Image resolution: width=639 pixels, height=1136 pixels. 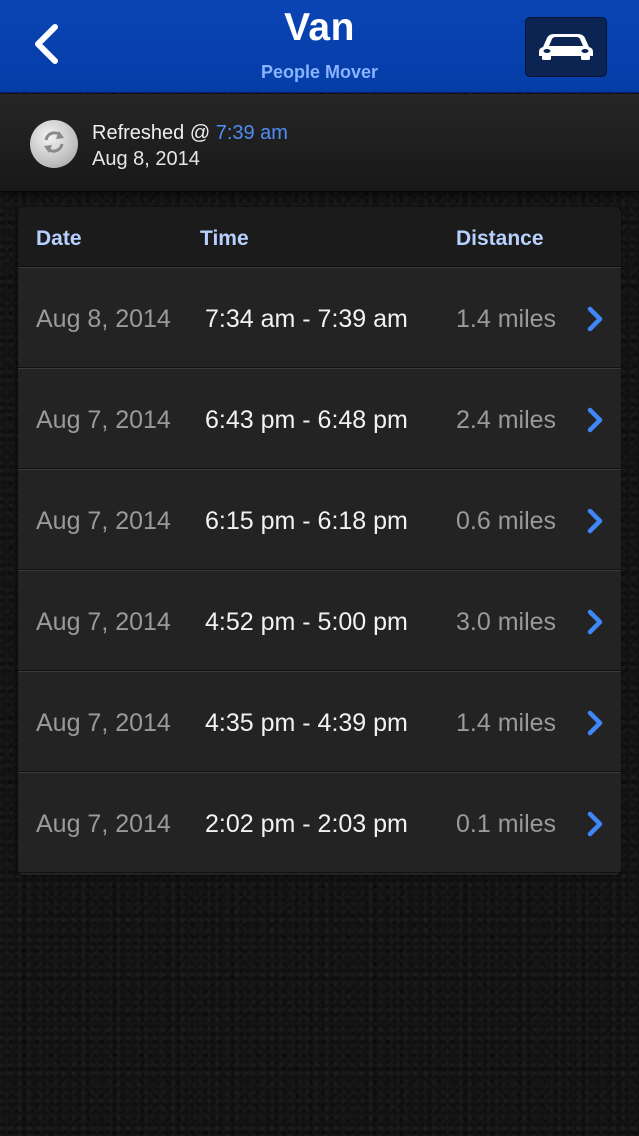 I want to click on trip-time: 6:15 pm - 6:18 pm, so click(x=306, y=521).